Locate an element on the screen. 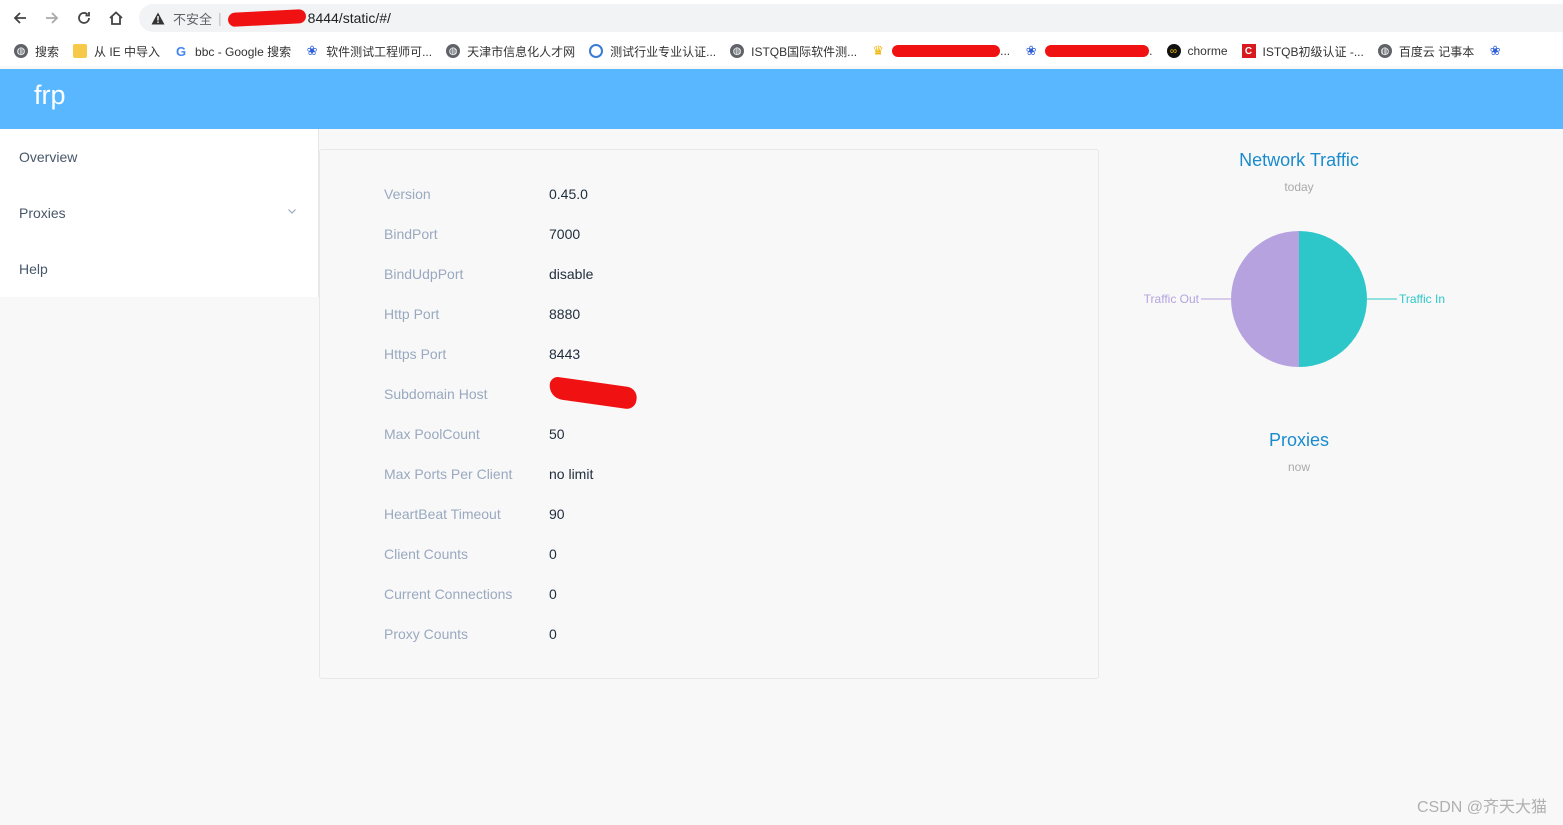 The height and width of the screenshot is (825, 1563). info-row: BindPort 7000 is located at coordinates (482, 234).